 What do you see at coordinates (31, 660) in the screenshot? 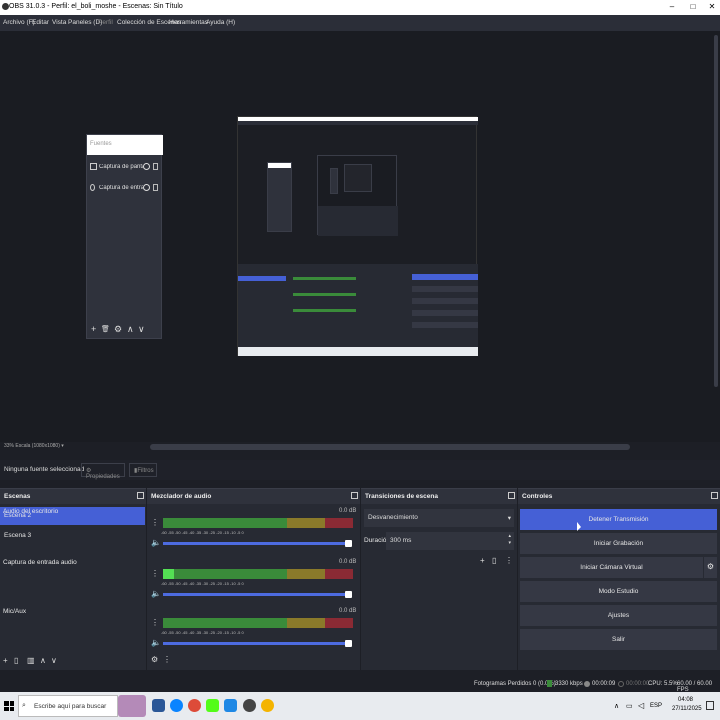
I see `filter-icon: ▥` at bounding box center [31, 660].